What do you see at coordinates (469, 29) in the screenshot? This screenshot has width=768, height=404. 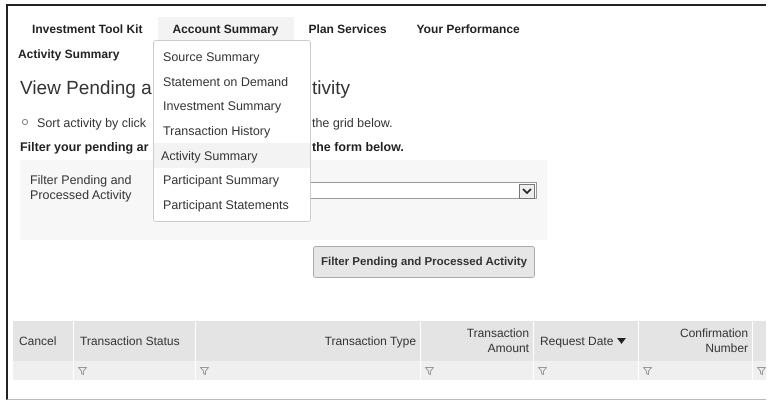 I see `nav-tab: Your Performance` at bounding box center [469, 29].